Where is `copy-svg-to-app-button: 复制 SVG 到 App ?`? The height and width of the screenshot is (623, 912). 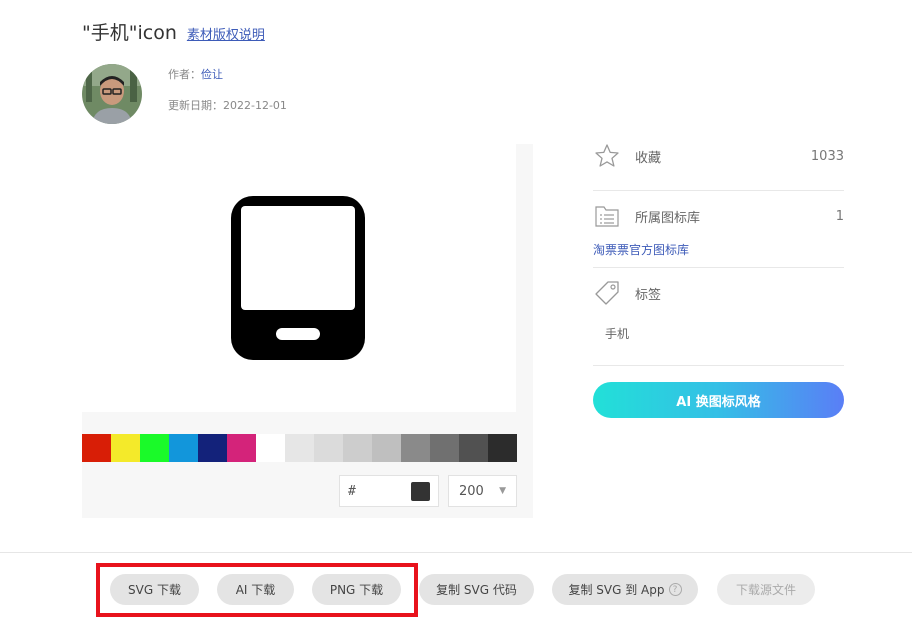
copy-svg-to-app-button: 复制 SVG 到 App ? is located at coordinates (625, 589).